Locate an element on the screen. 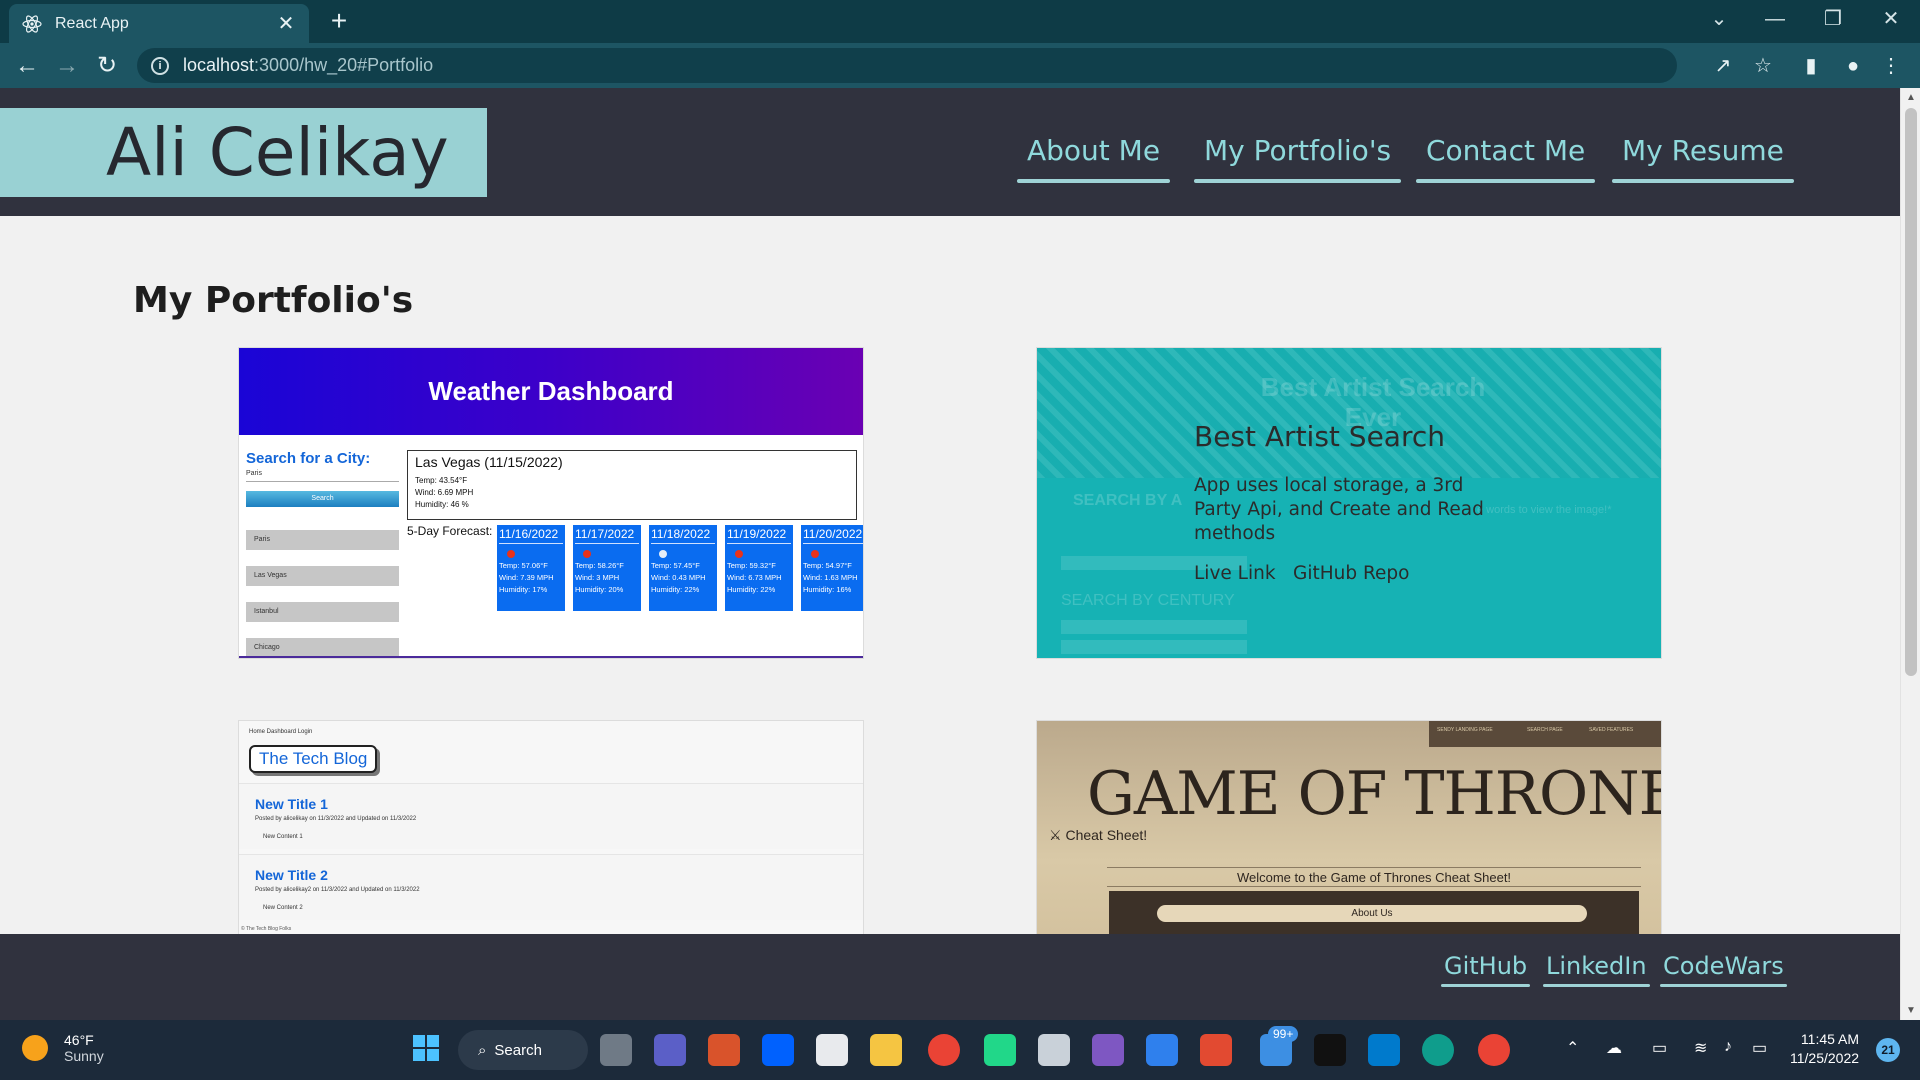  wifi-icon: ≋ is located at coordinates (1700, 1048).